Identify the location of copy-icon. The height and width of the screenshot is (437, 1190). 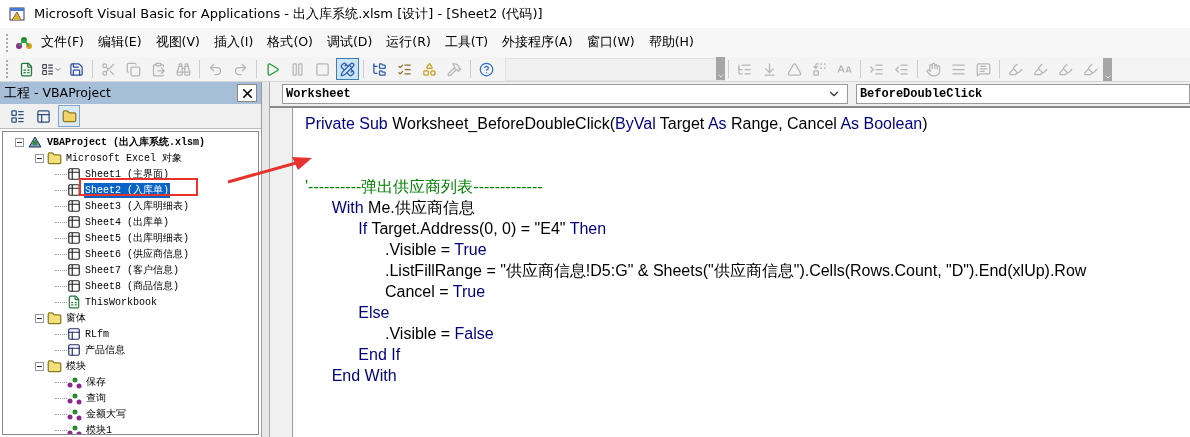
(133, 69).